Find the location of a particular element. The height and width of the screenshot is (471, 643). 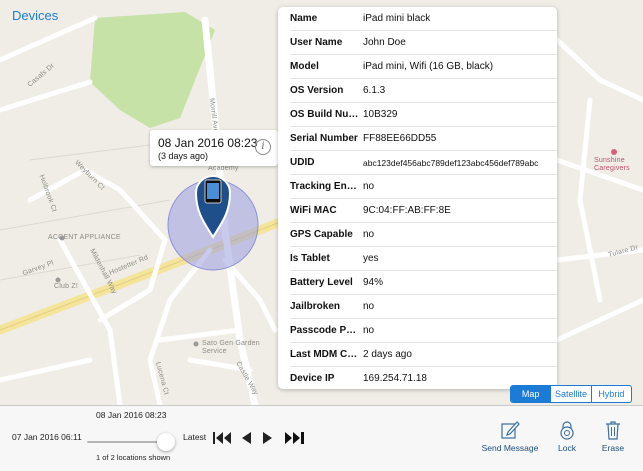

skip-first-icon is located at coordinates (222, 438).